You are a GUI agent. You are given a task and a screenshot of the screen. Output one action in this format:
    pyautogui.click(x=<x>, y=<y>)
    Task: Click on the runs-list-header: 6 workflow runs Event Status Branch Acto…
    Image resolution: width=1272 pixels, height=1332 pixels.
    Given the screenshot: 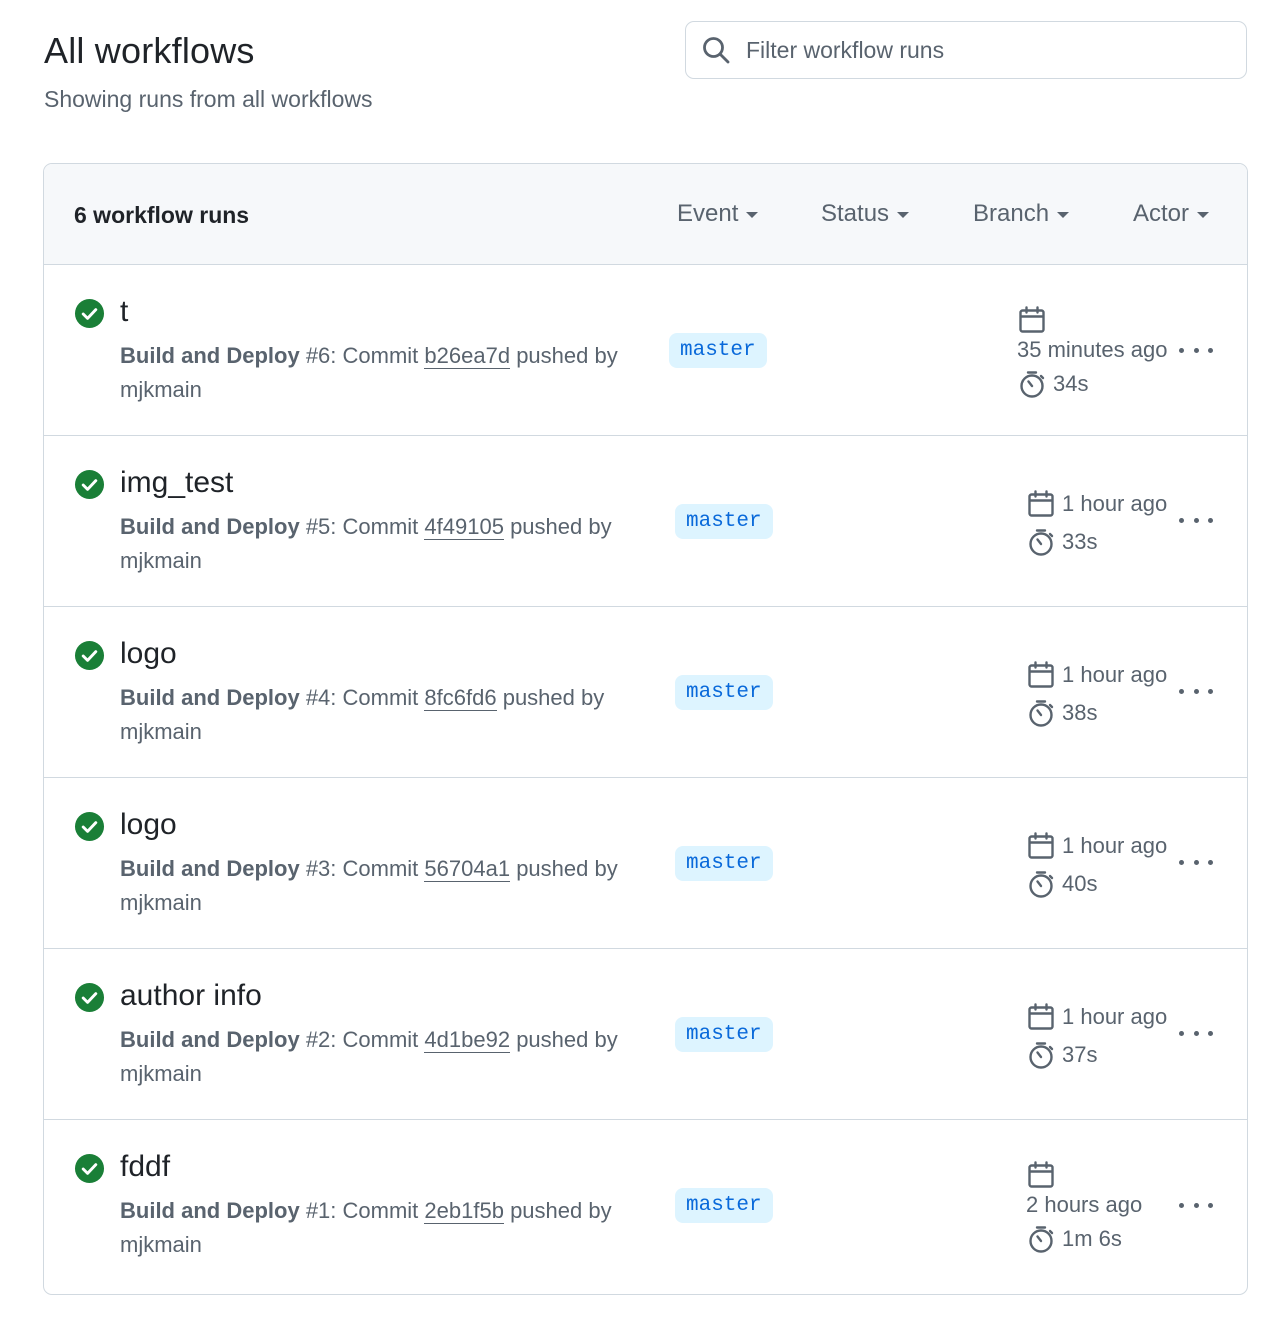 What is the action you would take?
    pyautogui.click(x=645, y=214)
    